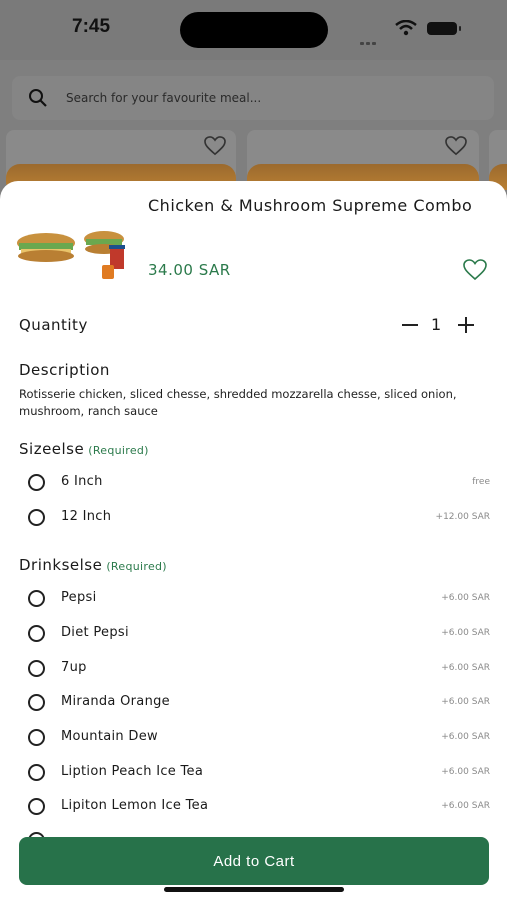 The width and height of the screenshot is (507, 900). What do you see at coordinates (259, 809) in the screenshot?
I see `drink-option-lemon-ice-tea: Lipiton Lemon Ice Tea +6.00 SAR` at bounding box center [259, 809].